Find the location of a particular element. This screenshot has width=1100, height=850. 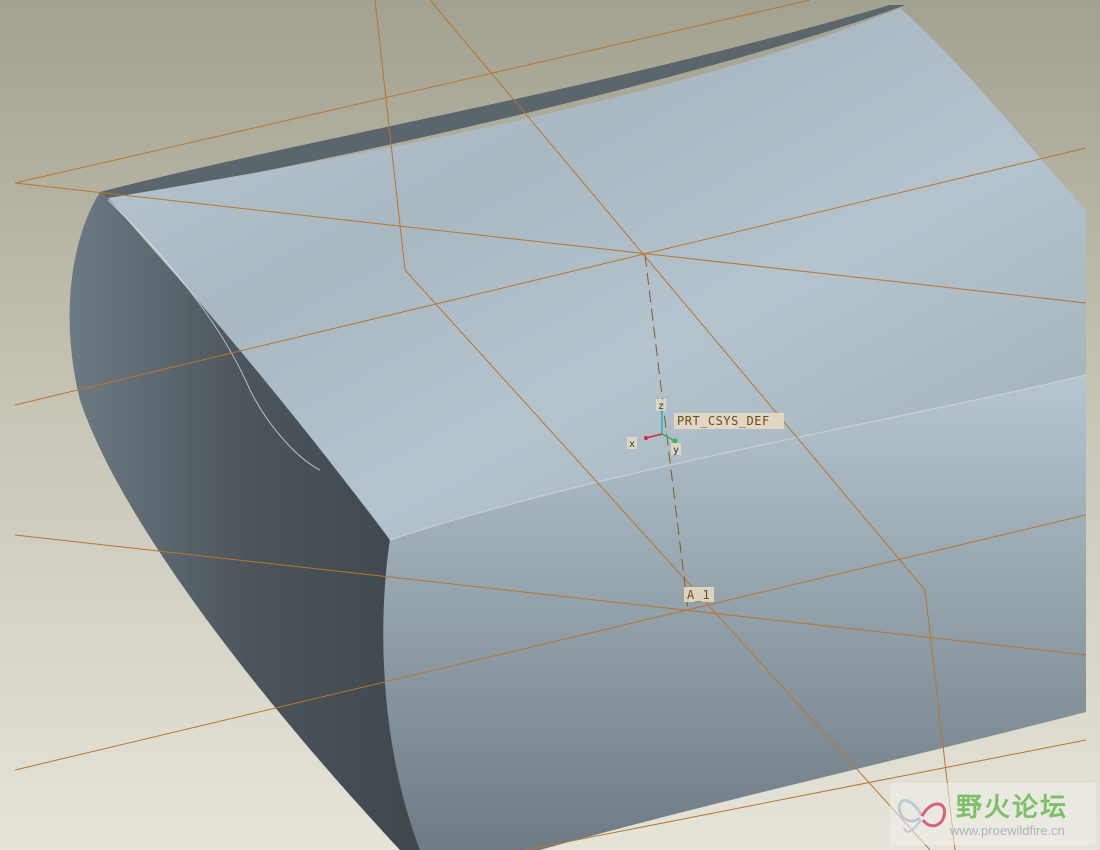

axis-label-a1: A_1 is located at coordinates (699, 594).